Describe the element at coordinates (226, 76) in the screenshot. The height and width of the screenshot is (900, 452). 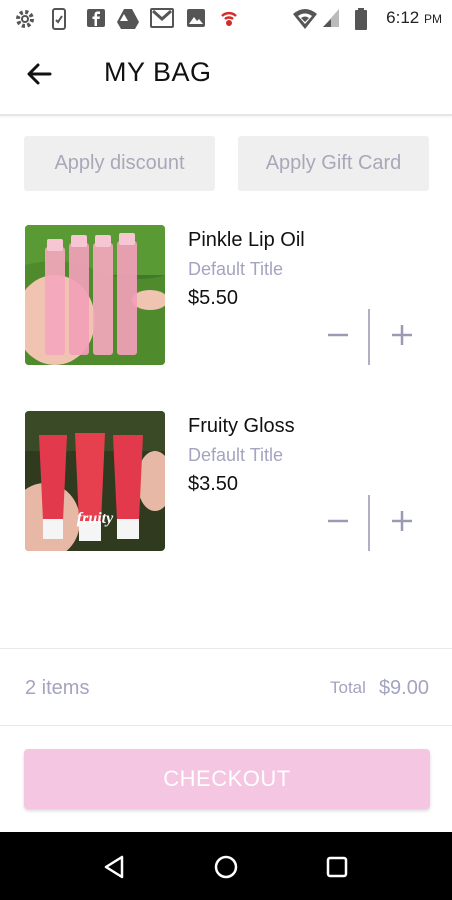
I see `app-bar: MY BAG` at that location.